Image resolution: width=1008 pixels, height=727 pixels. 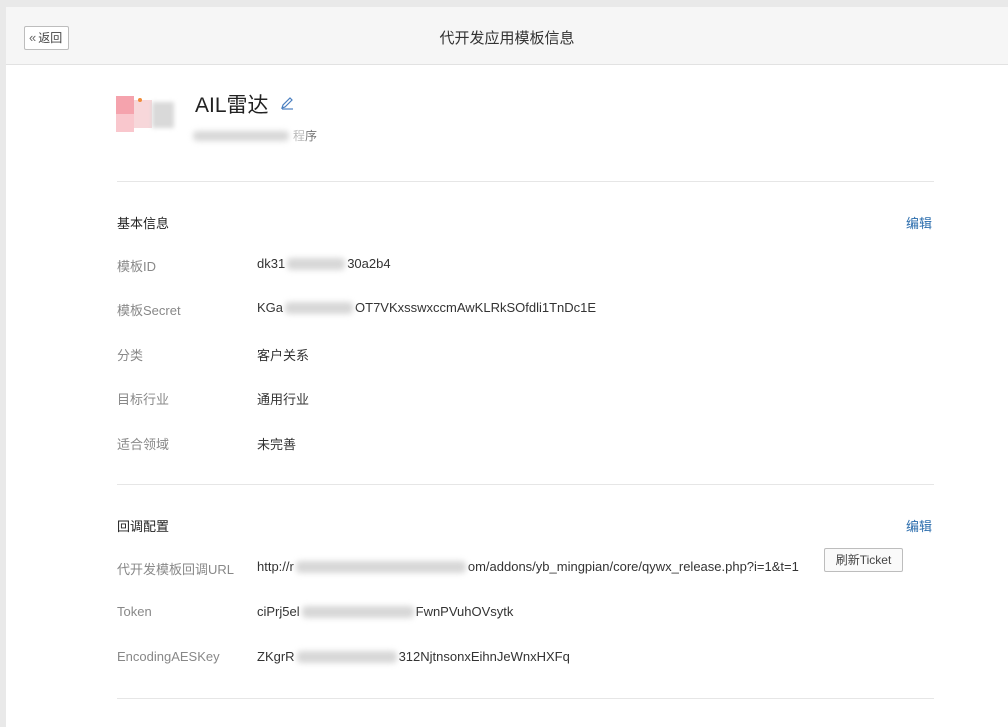 I want to click on label-domain: 适合领域, so click(x=143, y=444).